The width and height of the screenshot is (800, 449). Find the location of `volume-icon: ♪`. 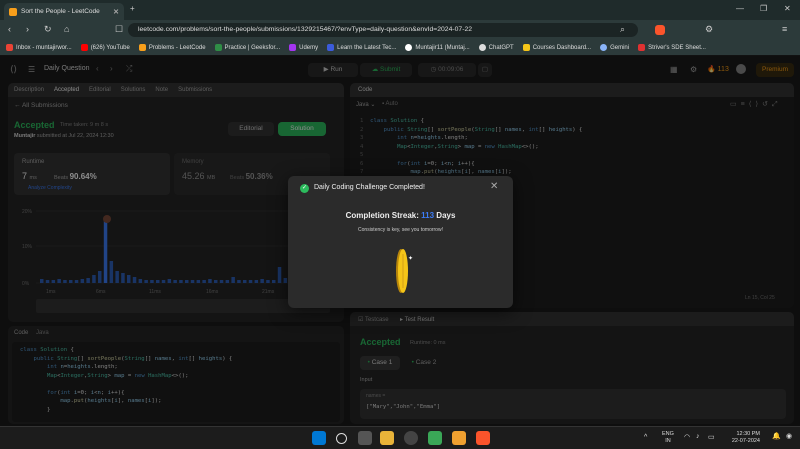

volume-icon: ♪ is located at coordinates (698, 436).